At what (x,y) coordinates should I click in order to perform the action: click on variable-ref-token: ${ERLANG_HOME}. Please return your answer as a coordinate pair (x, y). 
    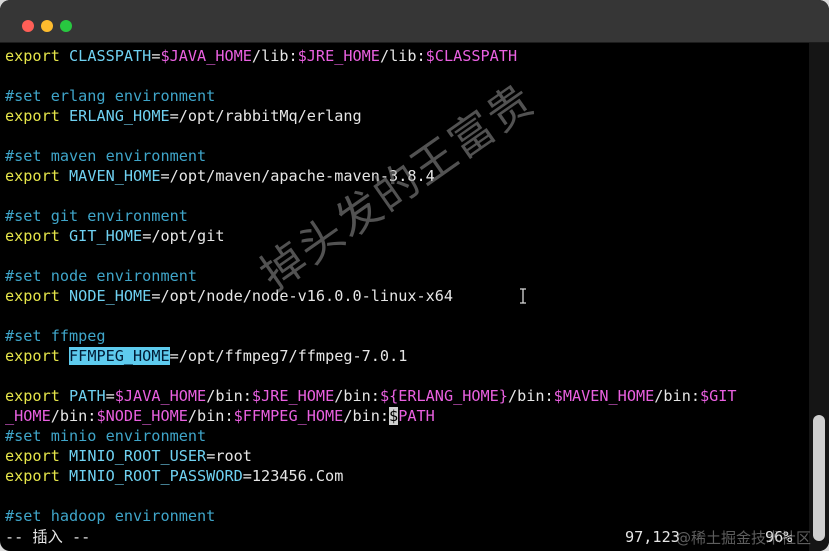
    Looking at the image, I should click on (443, 396).